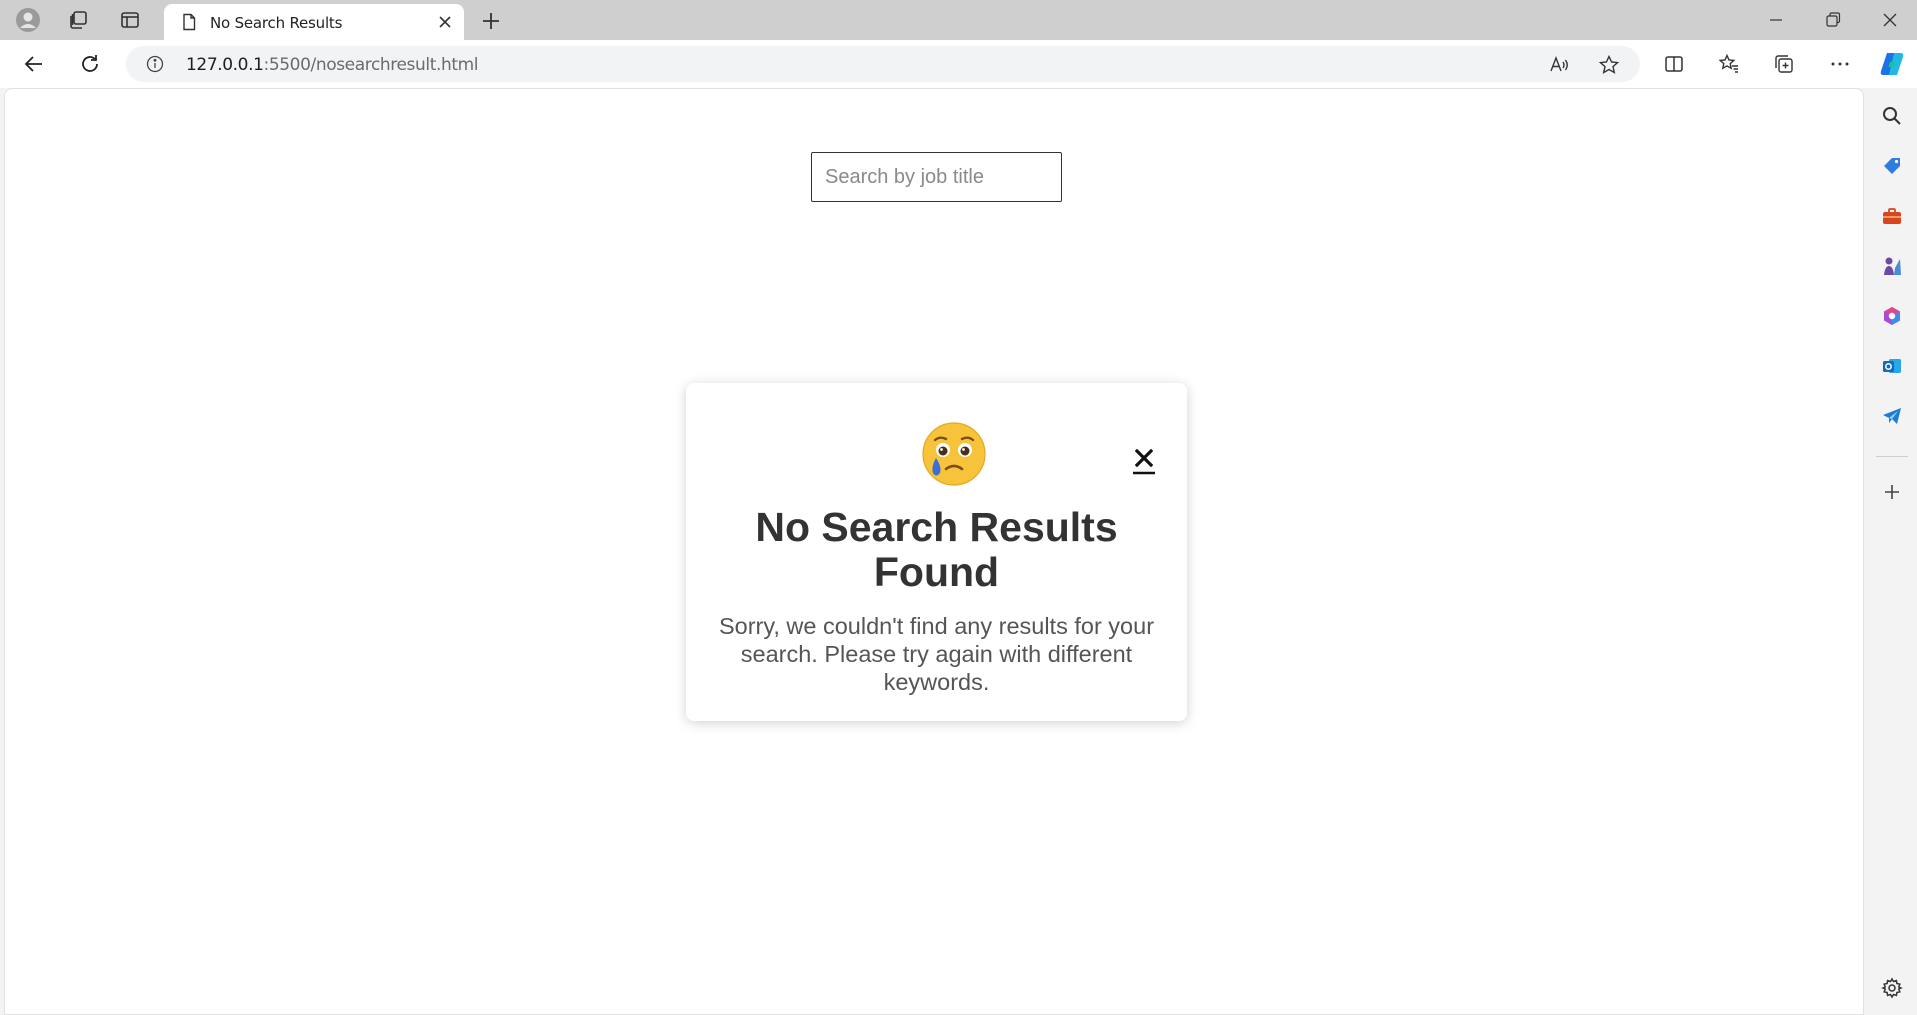 The width and height of the screenshot is (1917, 1015). What do you see at coordinates (491, 21) in the screenshot?
I see `new-tab-icon` at bounding box center [491, 21].